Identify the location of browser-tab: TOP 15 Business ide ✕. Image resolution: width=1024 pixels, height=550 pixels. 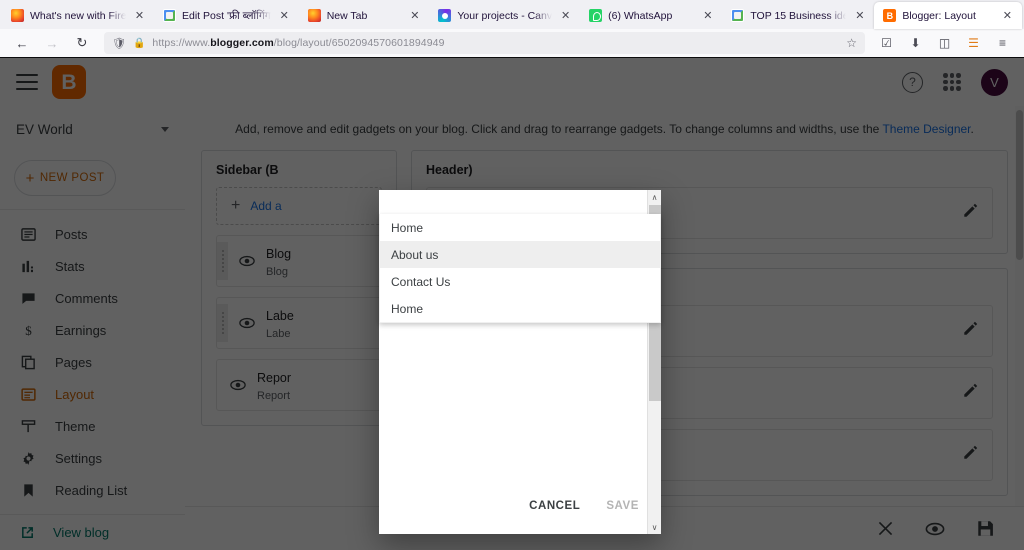
(798, 15).